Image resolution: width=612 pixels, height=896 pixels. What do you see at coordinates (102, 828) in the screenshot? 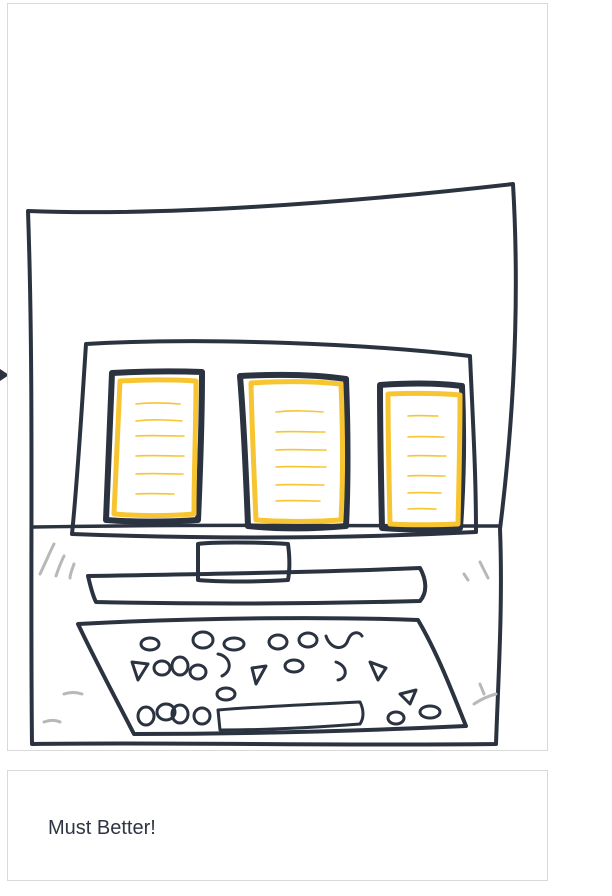
I see `caption-text: Must Better!` at bounding box center [102, 828].